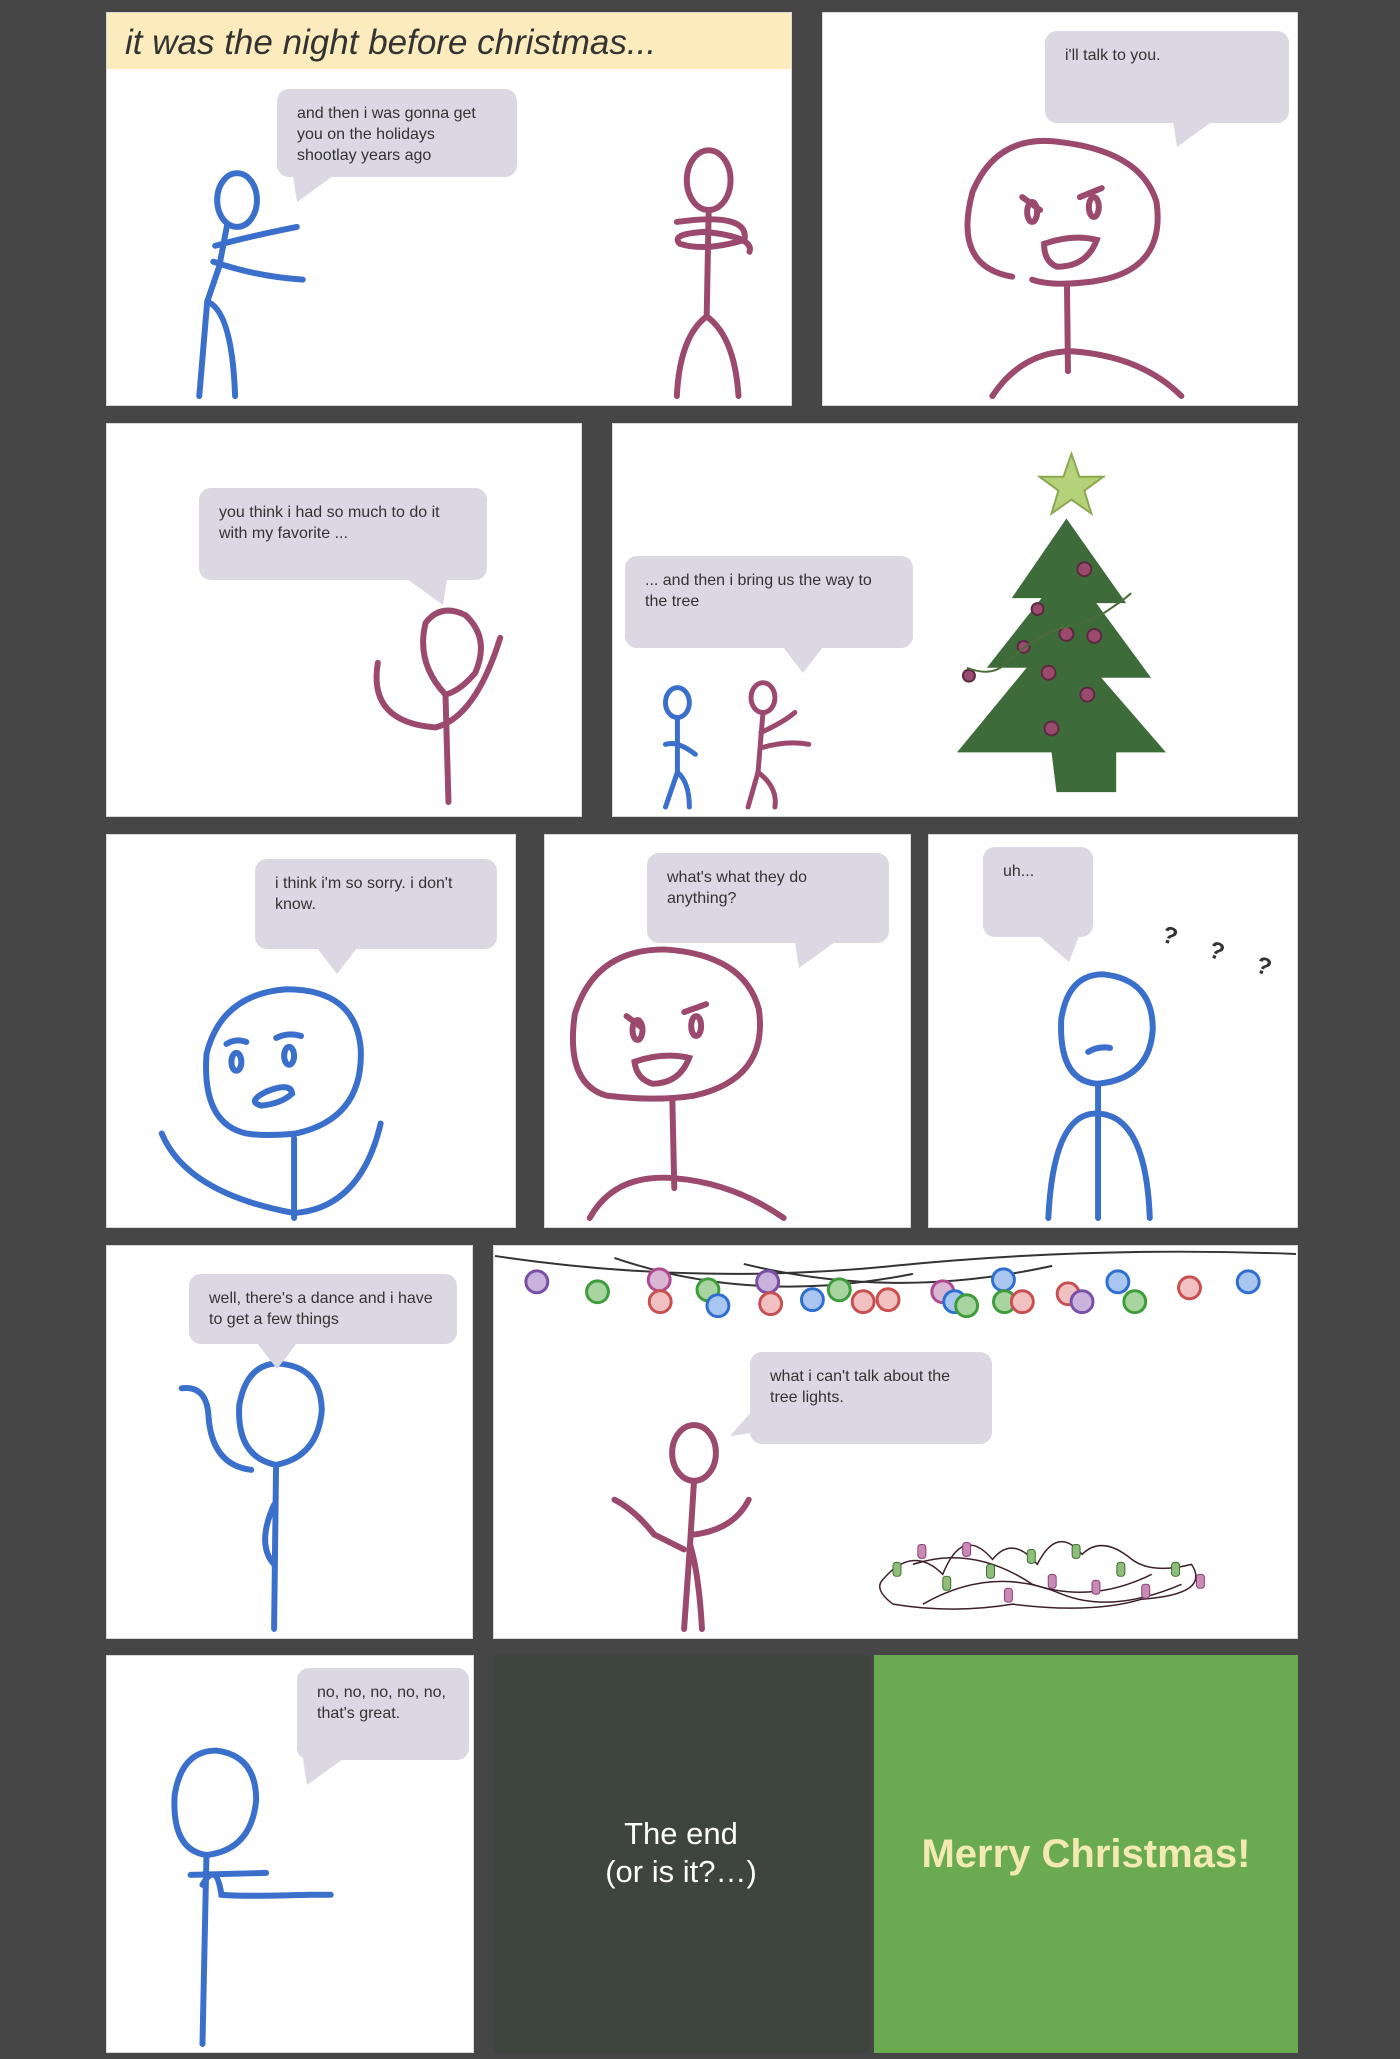  I want to click on end-line-2: (or is it?…), so click(681, 1871).